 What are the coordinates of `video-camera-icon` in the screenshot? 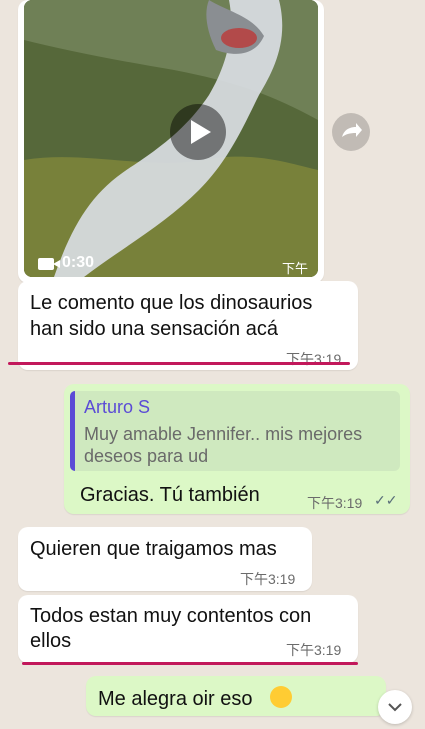 It's located at (49, 264).